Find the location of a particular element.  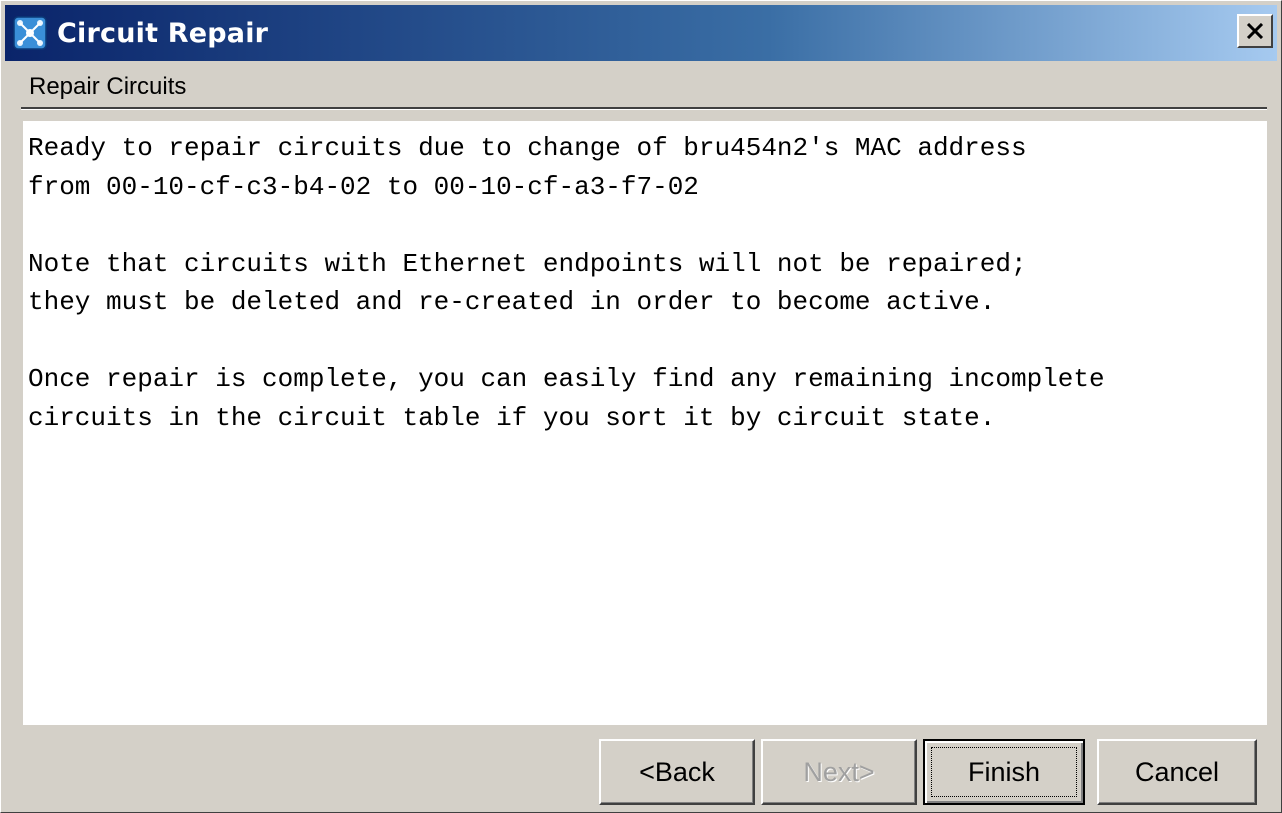

next-button: Next> is located at coordinates (839, 772).